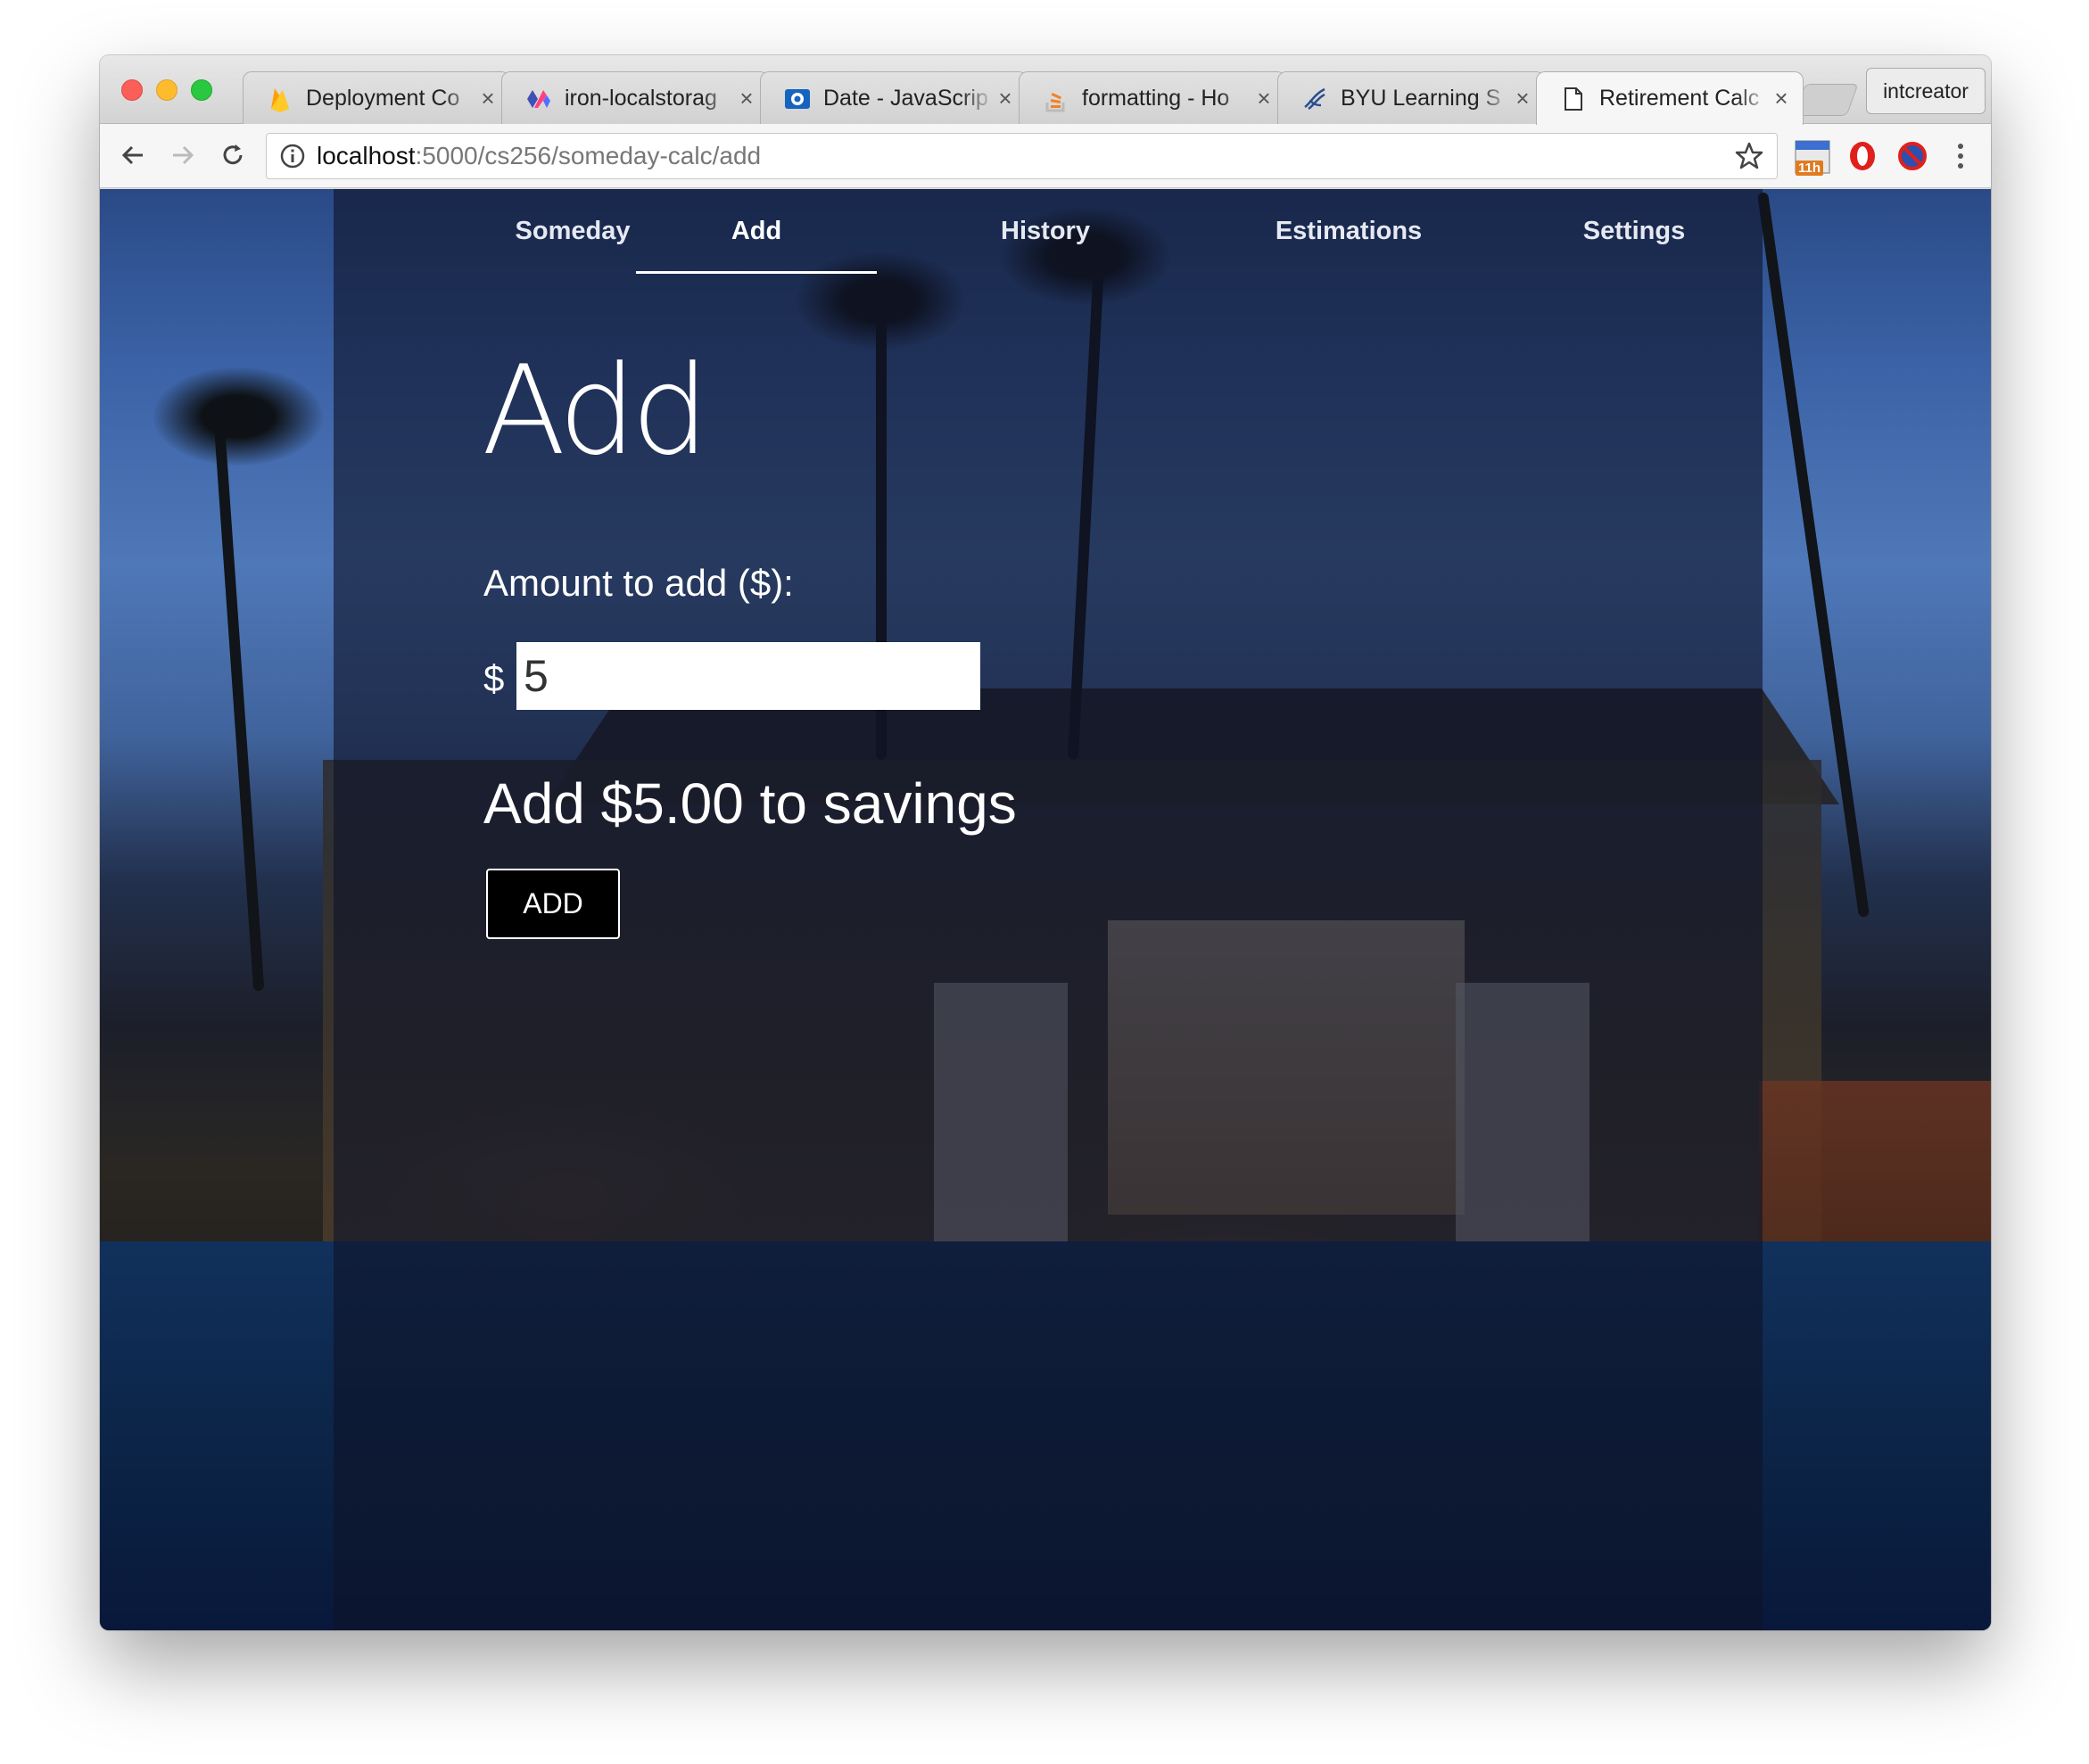  I want to click on browser-tab-title: Date - JavaScrip, so click(905, 98).